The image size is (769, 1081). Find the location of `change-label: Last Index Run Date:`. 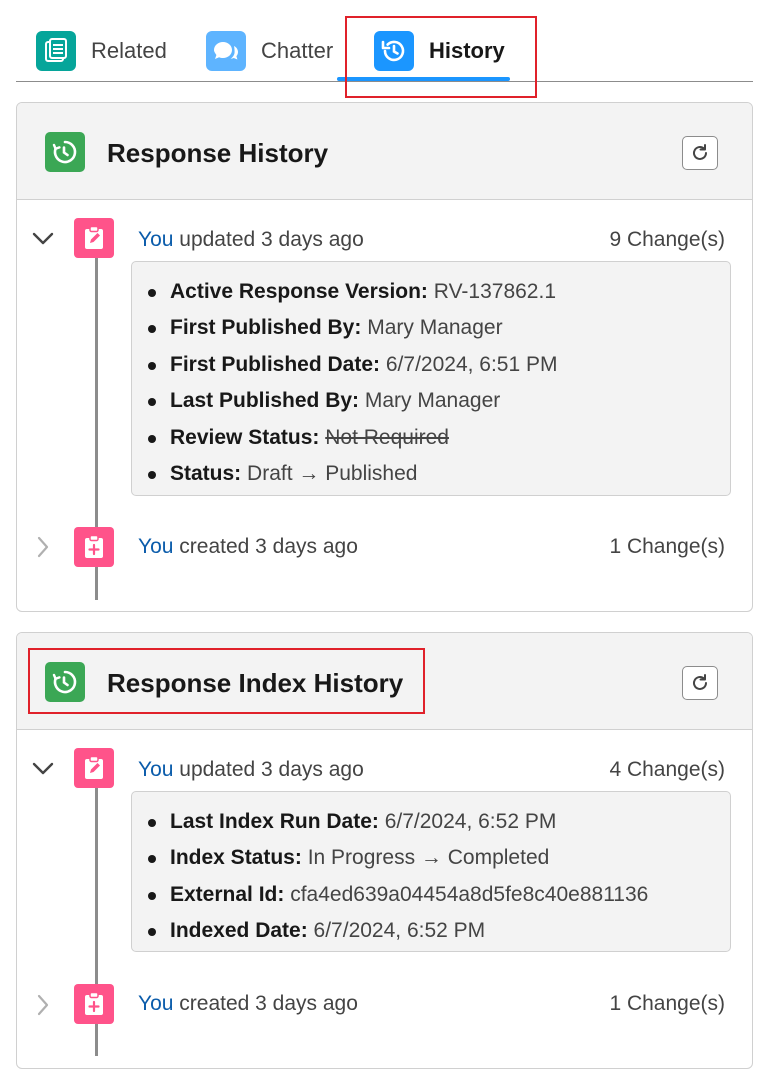

change-label: Last Index Run Date: is located at coordinates (274, 821).